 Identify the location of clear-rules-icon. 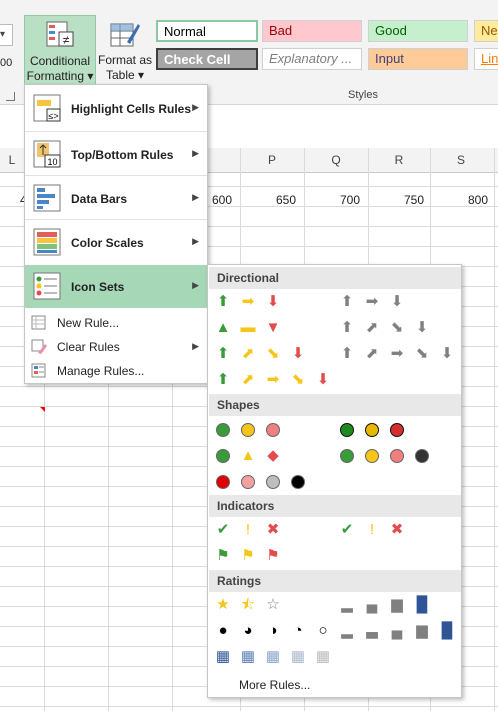
(39, 346).